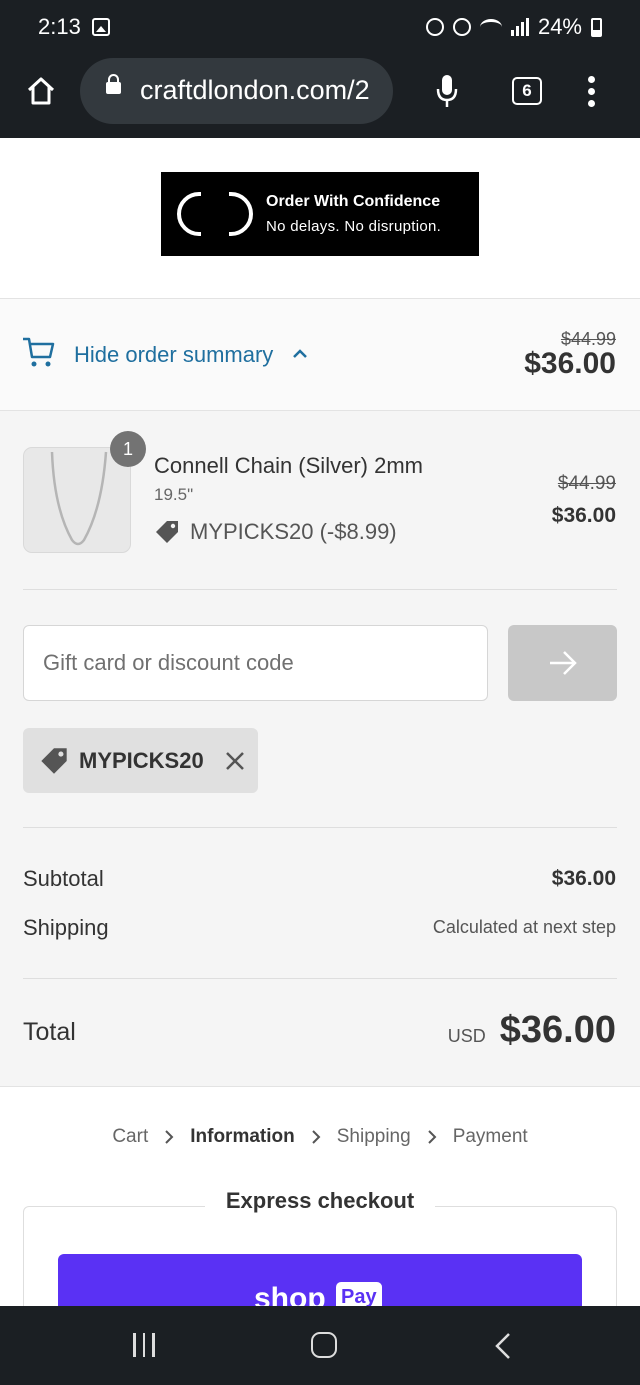  I want to click on product-discount: MYPICKS20 (-$8.99), so click(275, 532).